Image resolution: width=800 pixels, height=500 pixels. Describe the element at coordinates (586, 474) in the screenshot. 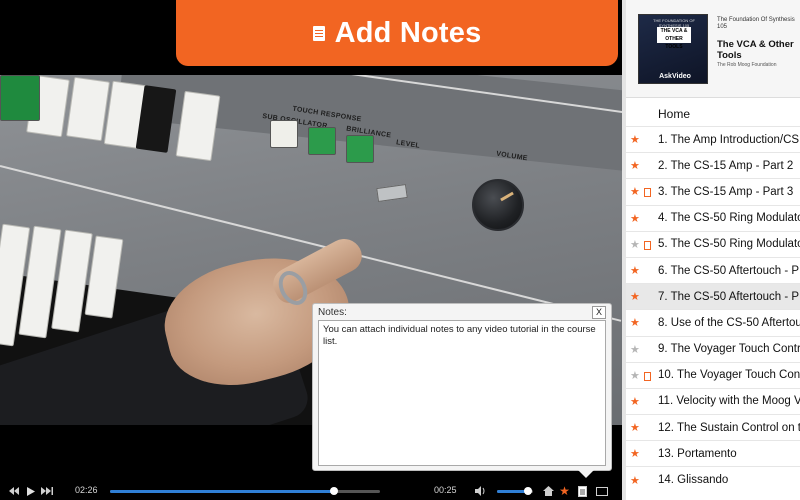

I see `popup-pointer` at that location.